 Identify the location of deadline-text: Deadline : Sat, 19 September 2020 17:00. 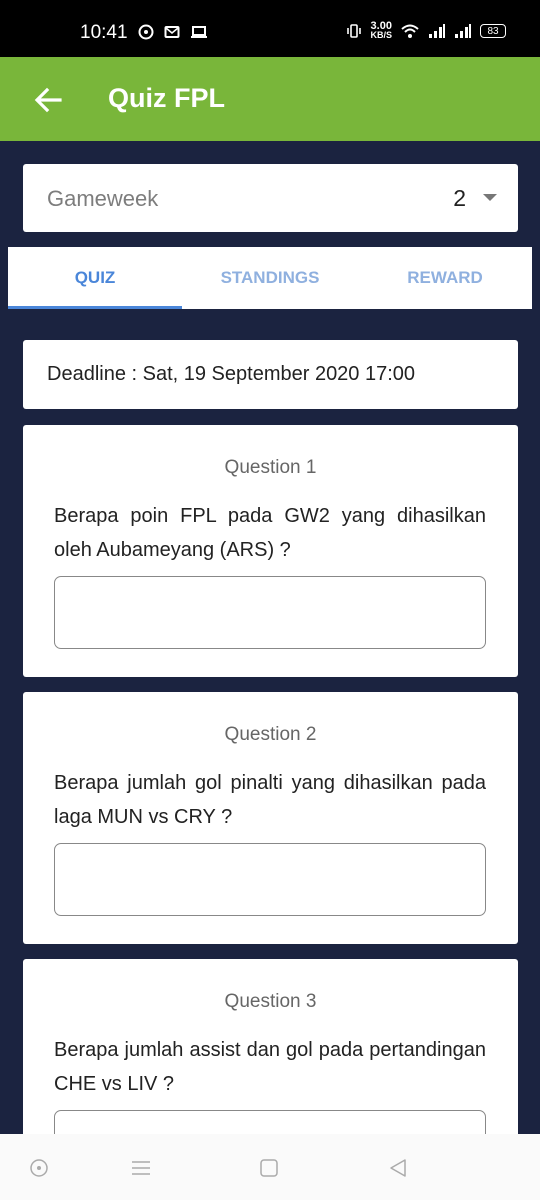
(231, 374).